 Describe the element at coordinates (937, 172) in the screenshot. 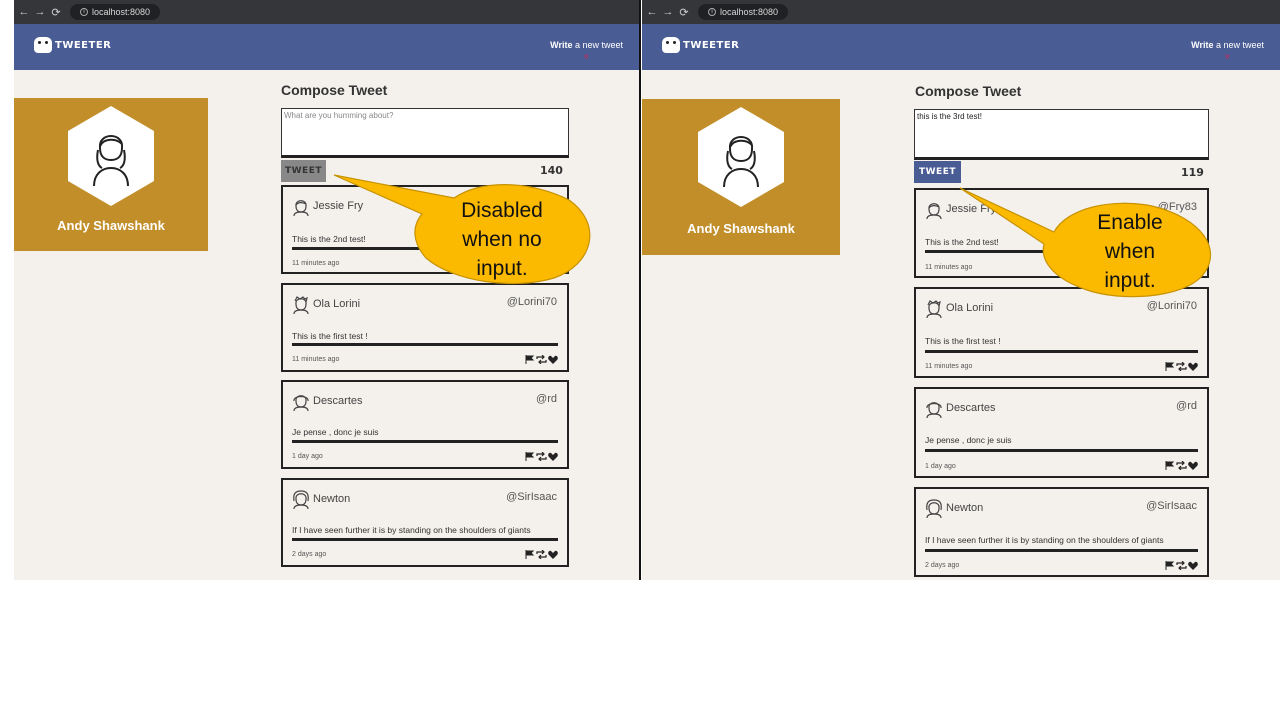

I see `tweet-button-enabled: TWEET` at that location.